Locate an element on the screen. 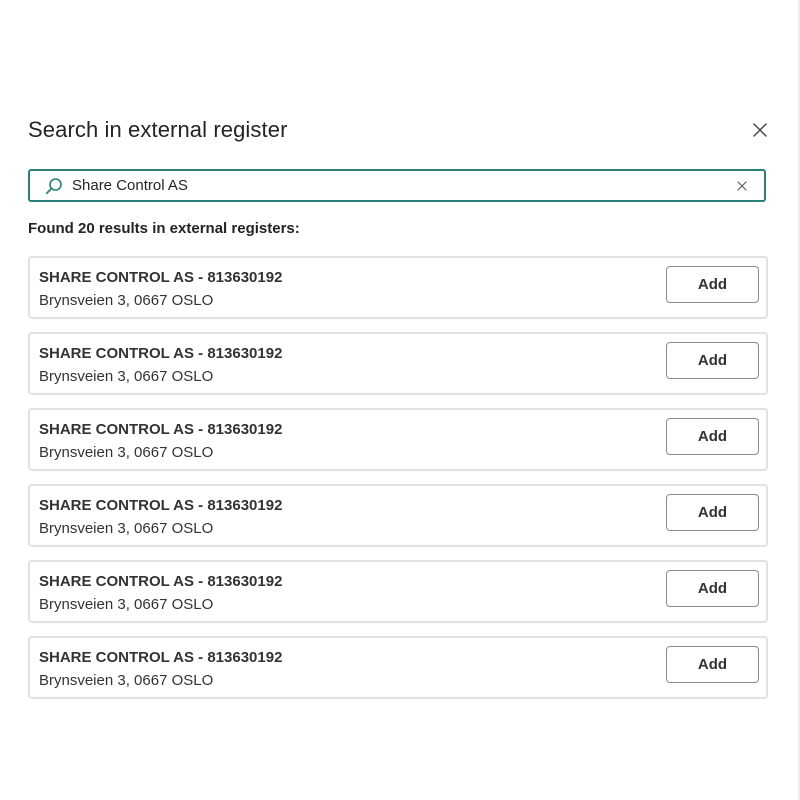  search-icon is located at coordinates (54, 186).